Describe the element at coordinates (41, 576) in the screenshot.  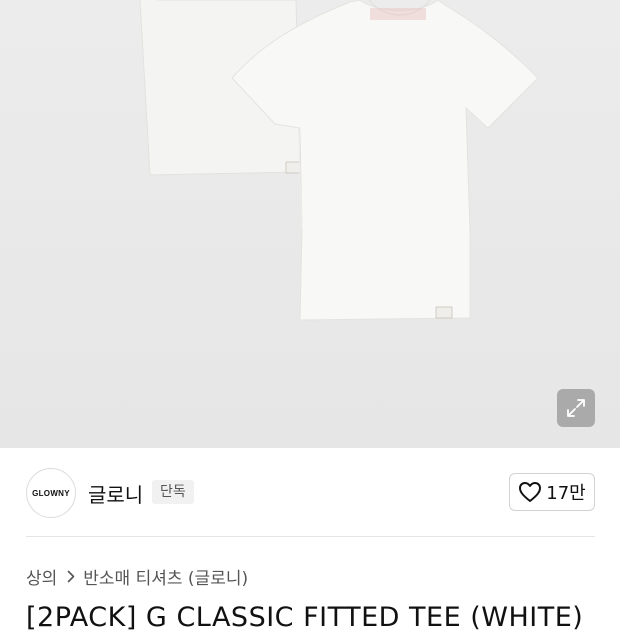
I see `breadcrumb-item-category: 상의` at that location.